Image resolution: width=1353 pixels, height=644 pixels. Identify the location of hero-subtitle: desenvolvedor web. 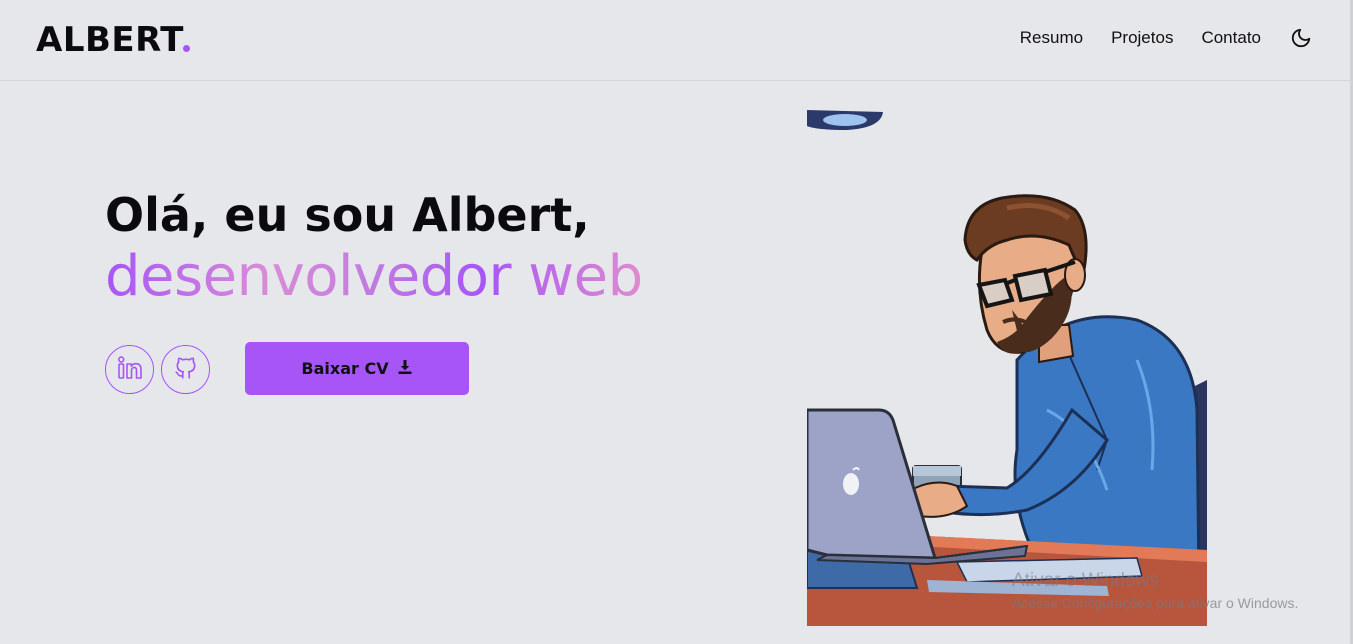
(374, 276).